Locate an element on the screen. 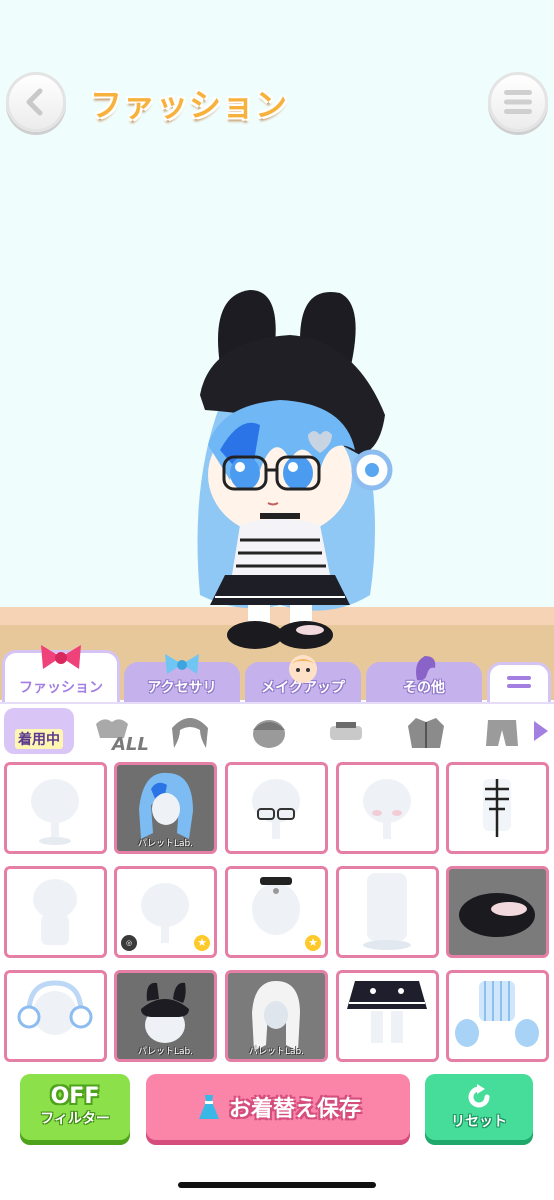 The height and width of the screenshot is (1200, 554). worn-label: 着用中 is located at coordinates (39, 739).